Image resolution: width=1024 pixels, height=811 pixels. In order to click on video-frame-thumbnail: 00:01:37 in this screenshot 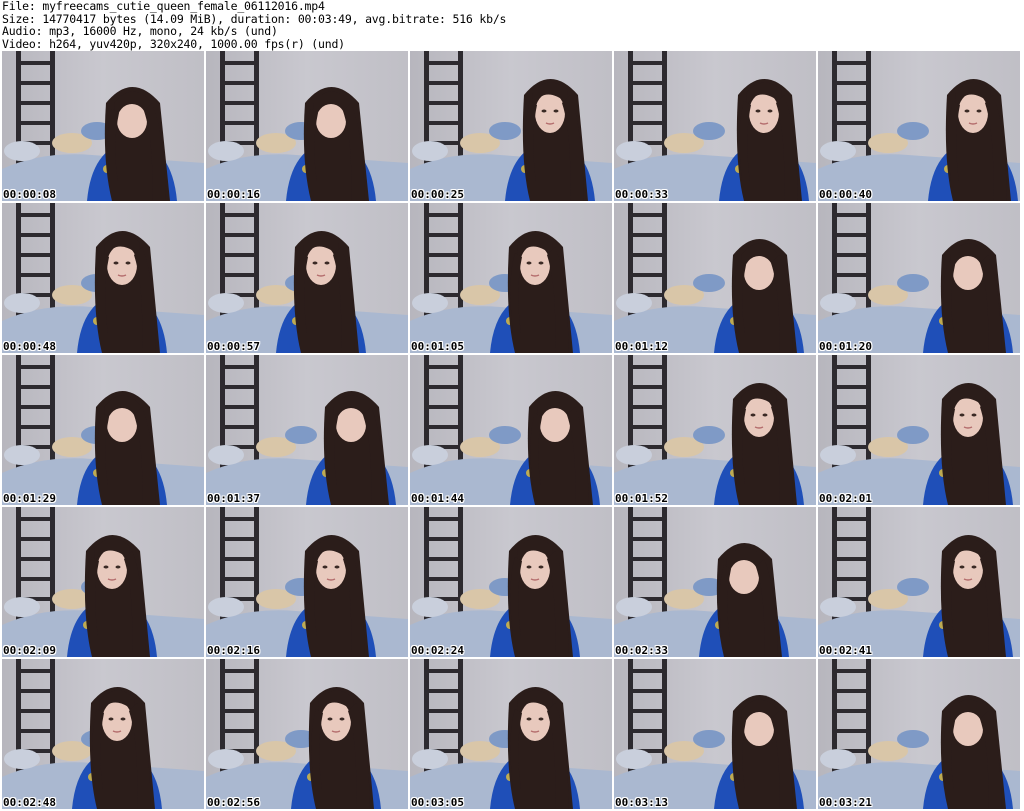, I will do `click(307, 430)`.